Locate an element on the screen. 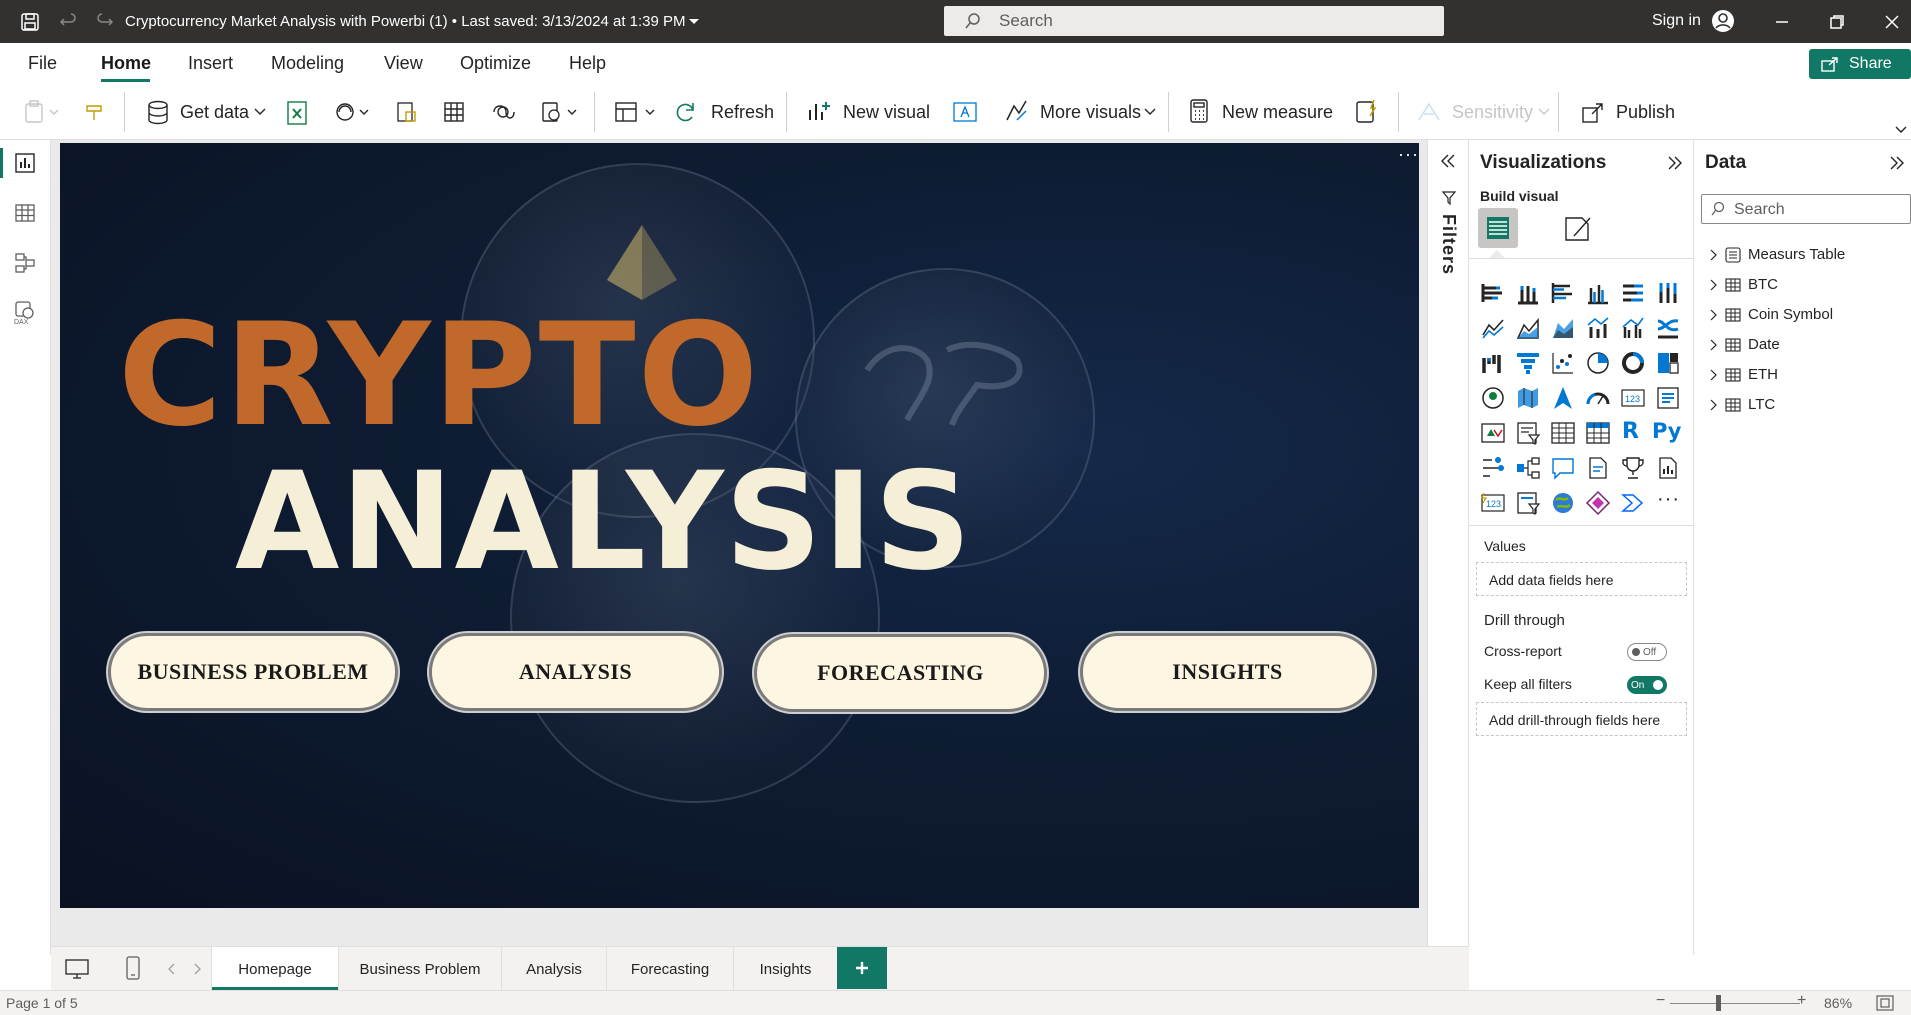 This screenshot has width=1911, height=1015. slicer-icon is located at coordinates (1528, 433).